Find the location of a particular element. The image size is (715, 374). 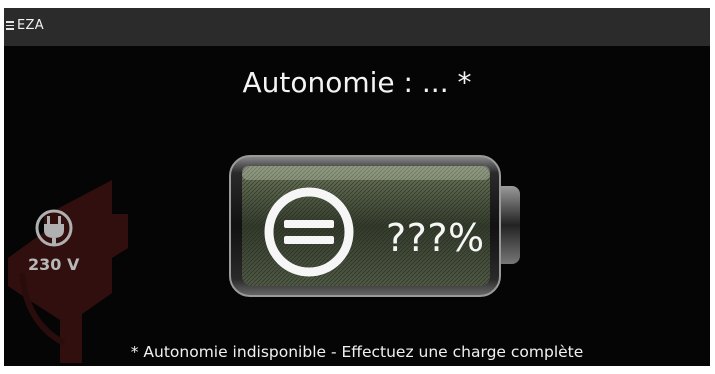

app-title: EZA is located at coordinates (30, 25).